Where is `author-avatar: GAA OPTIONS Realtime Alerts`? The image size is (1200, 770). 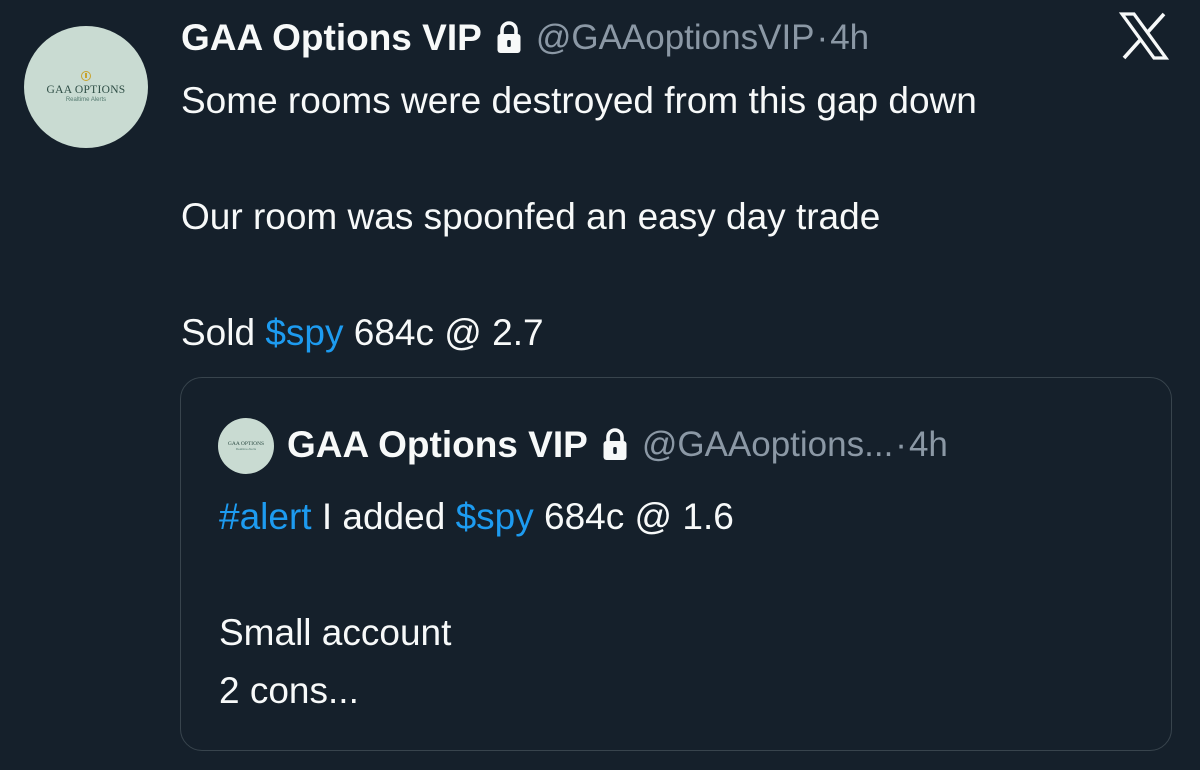
author-avatar: GAA OPTIONS Realtime Alerts is located at coordinates (86, 87).